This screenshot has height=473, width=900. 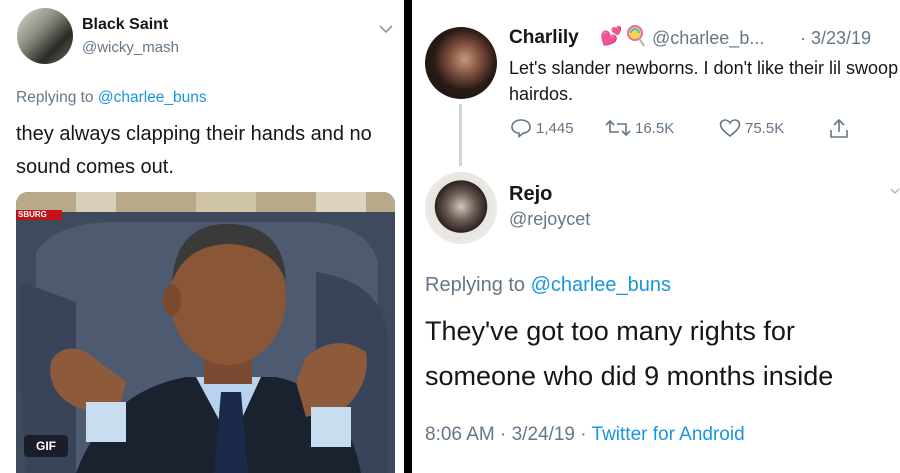 What do you see at coordinates (544, 38) in the screenshot?
I see `display-name: Charlily` at bounding box center [544, 38].